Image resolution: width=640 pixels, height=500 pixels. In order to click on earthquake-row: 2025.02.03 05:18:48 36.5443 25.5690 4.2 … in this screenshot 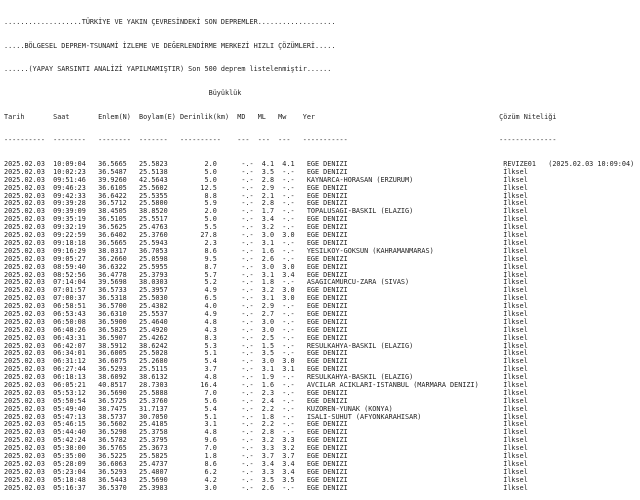, I will do `click(266, 479)`.